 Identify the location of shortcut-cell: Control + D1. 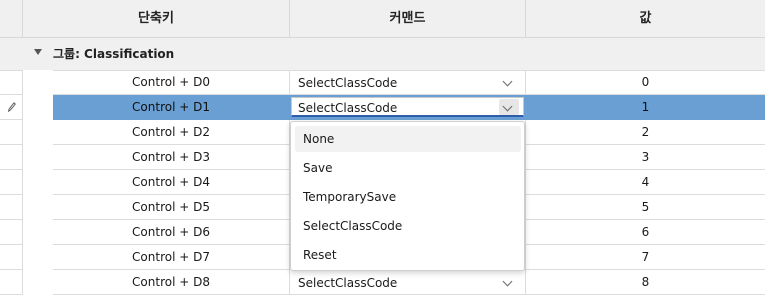
(171, 107).